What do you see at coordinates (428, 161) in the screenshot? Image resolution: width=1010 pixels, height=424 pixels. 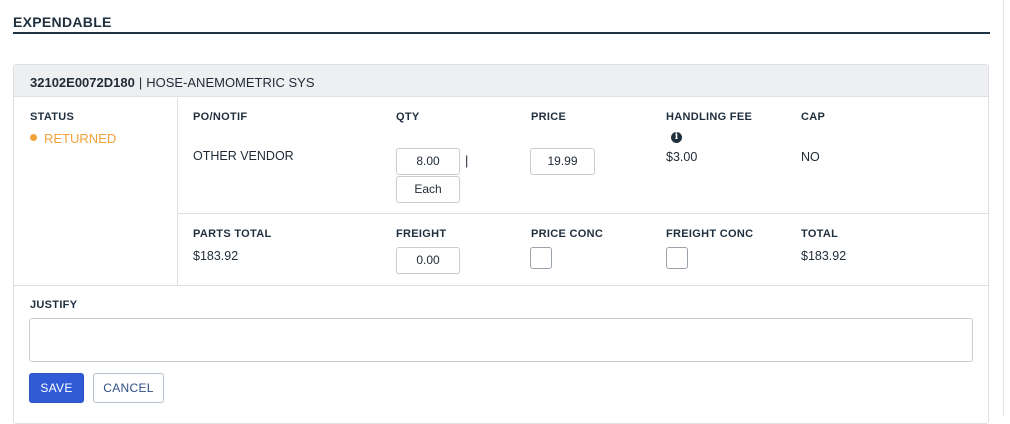 I see `qty-input: 8.00` at bounding box center [428, 161].